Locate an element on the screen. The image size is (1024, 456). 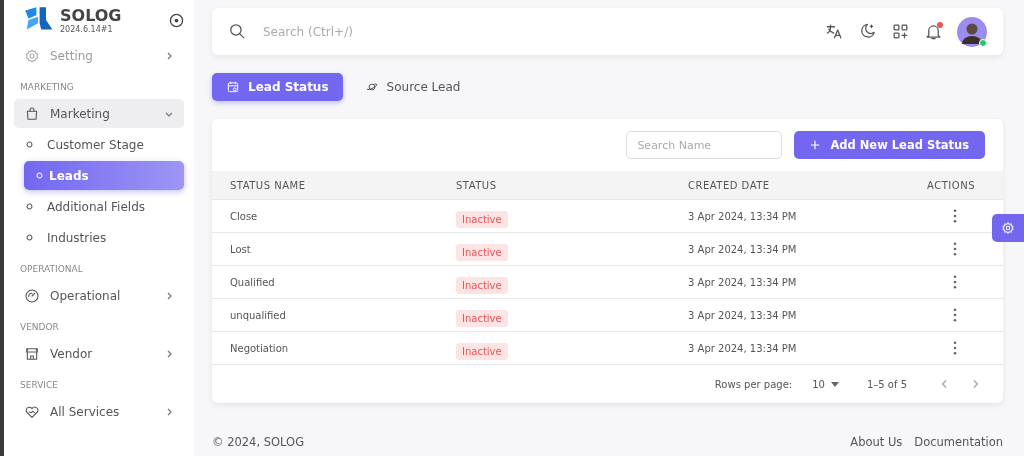
translate-icon is located at coordinates (834, 31).